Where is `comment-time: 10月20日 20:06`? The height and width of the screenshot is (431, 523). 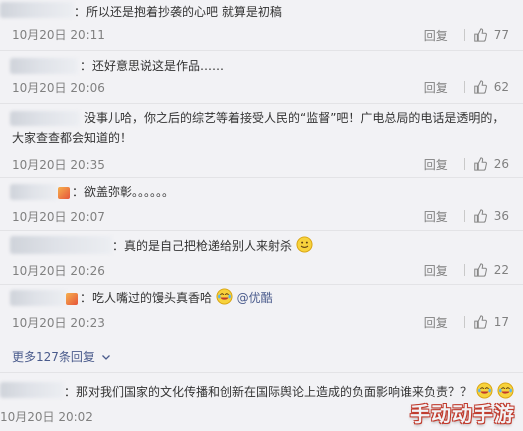 comment-time: 10月20日 20:06 is located at coordinates (58, 88).